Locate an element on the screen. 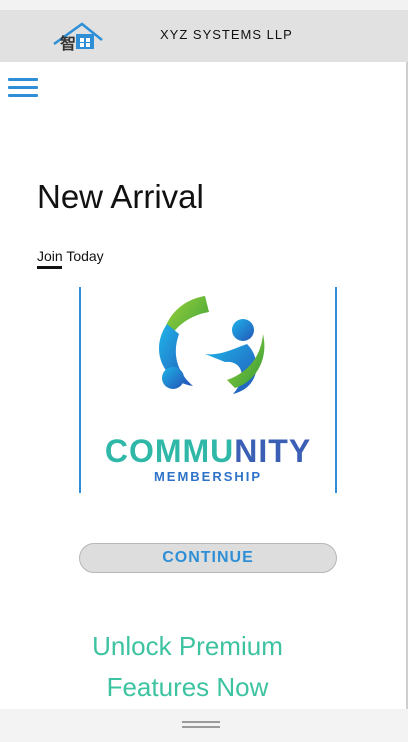  drag-handle-icon is located at coordinates (201, 725).